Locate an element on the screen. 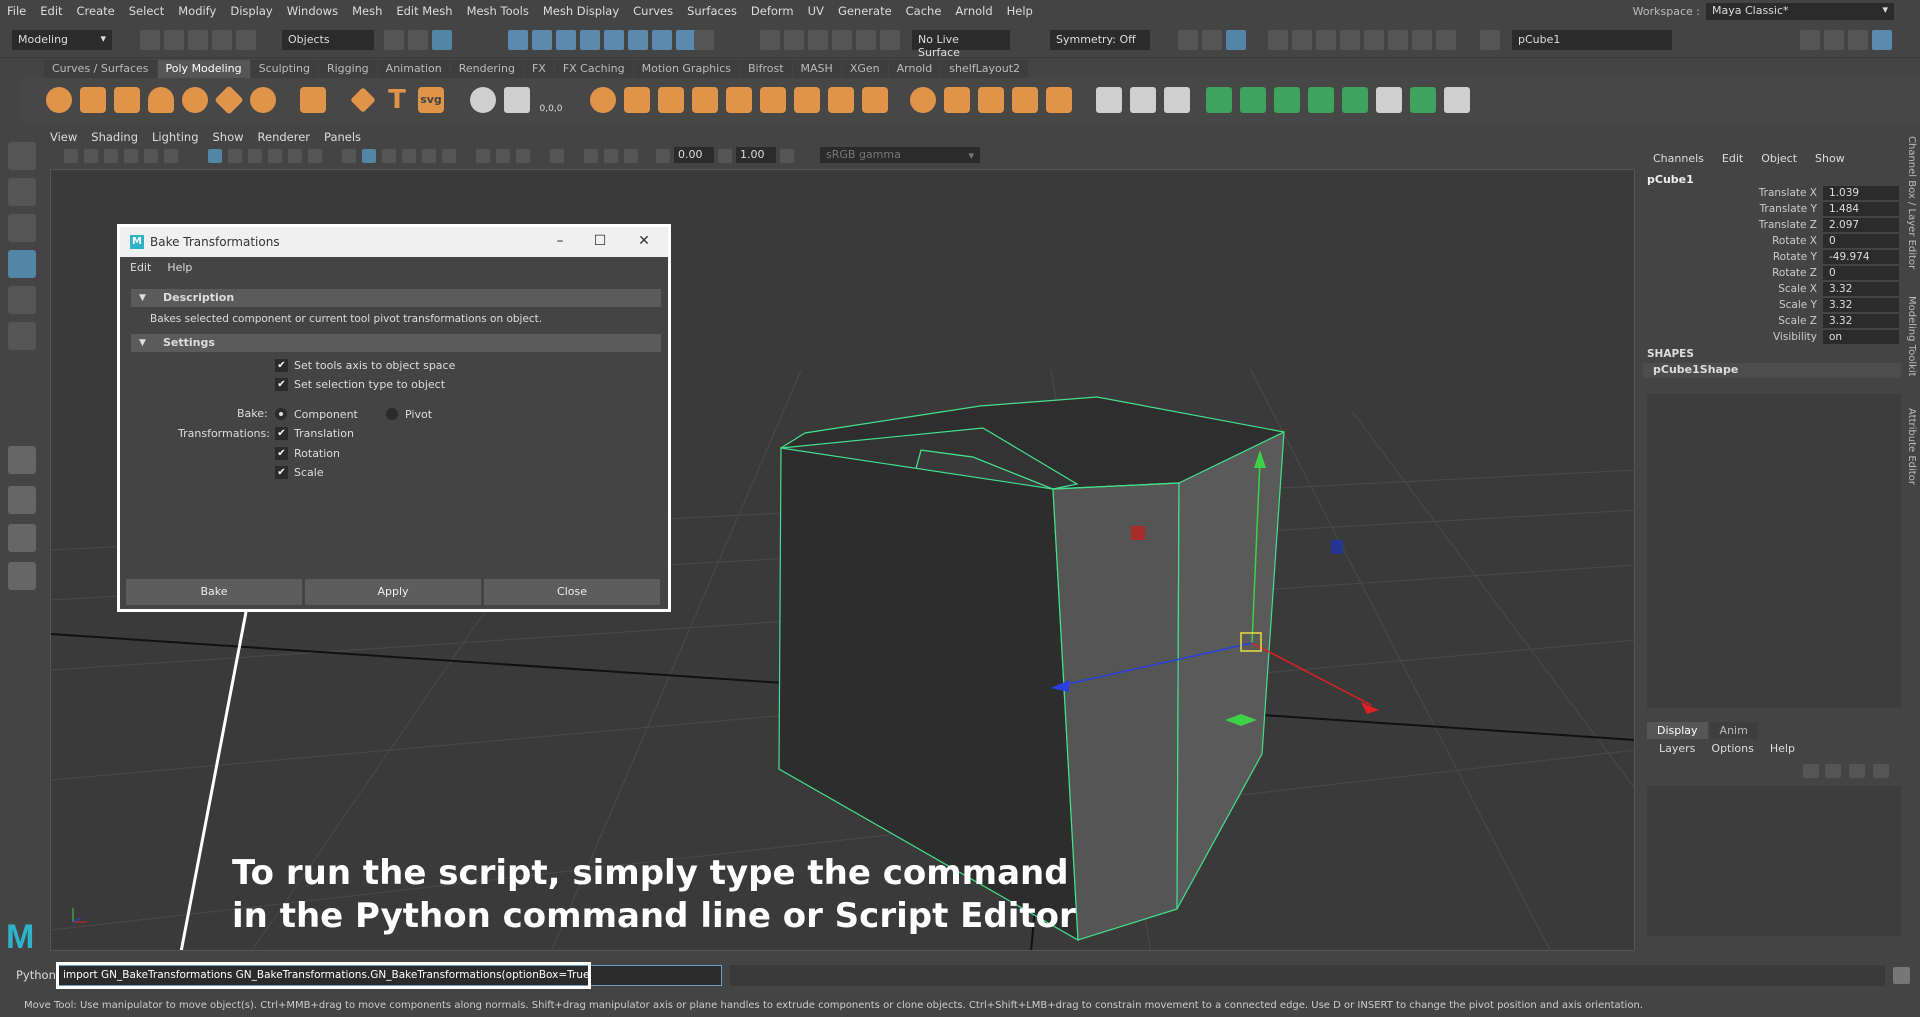 The height and width of the screenshot is (1017, 1920). gate-mask-icon is located at coordinates (275, 156).